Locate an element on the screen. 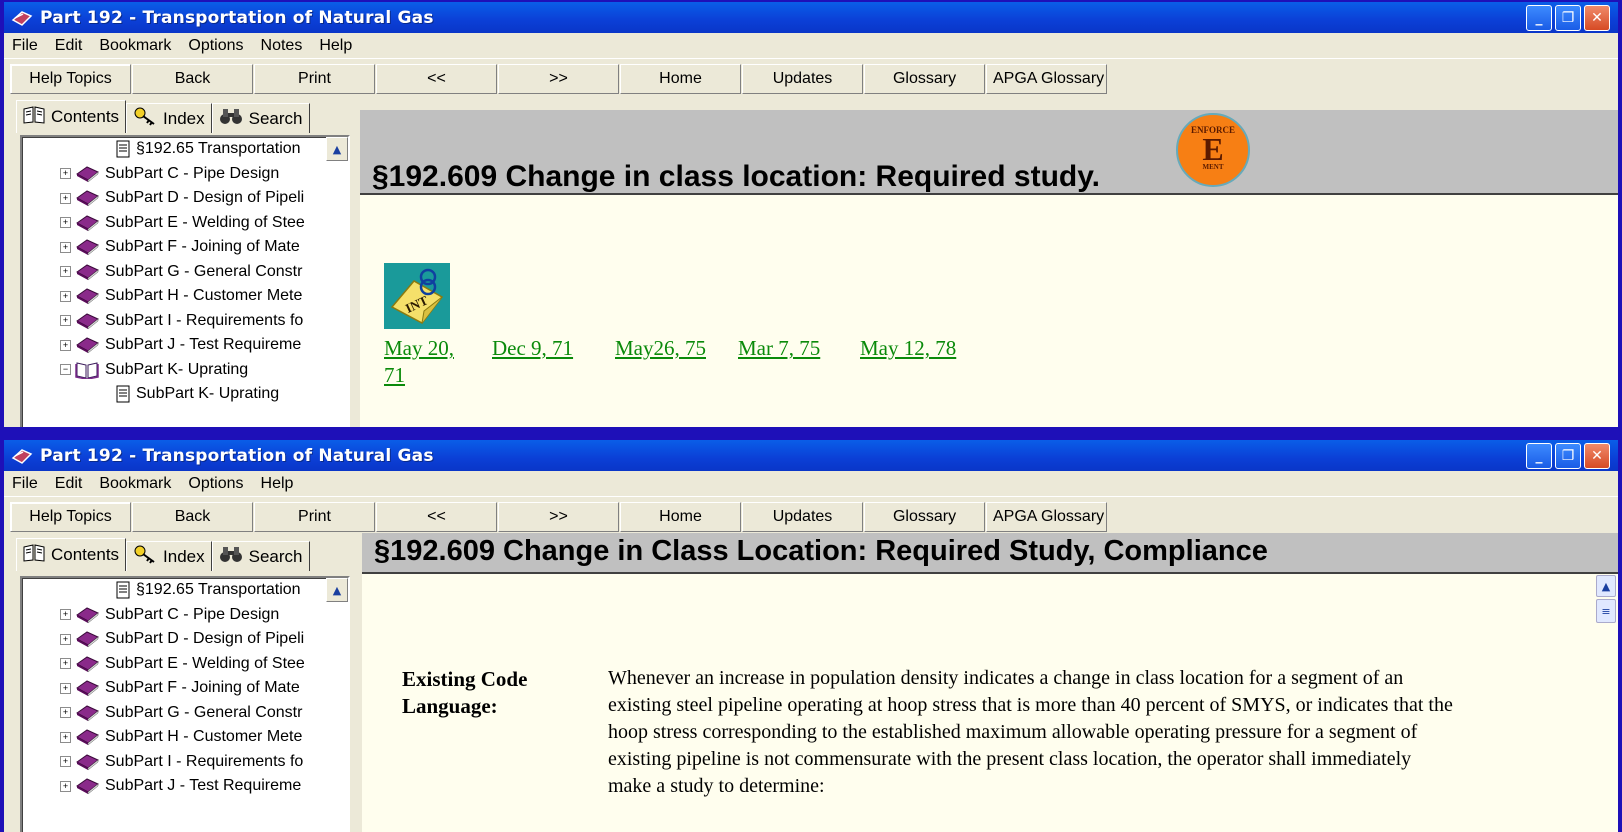 This screenshot has width=1622, height=832. scroll-thumb: ≡ is located at coordinates (1606, 611).